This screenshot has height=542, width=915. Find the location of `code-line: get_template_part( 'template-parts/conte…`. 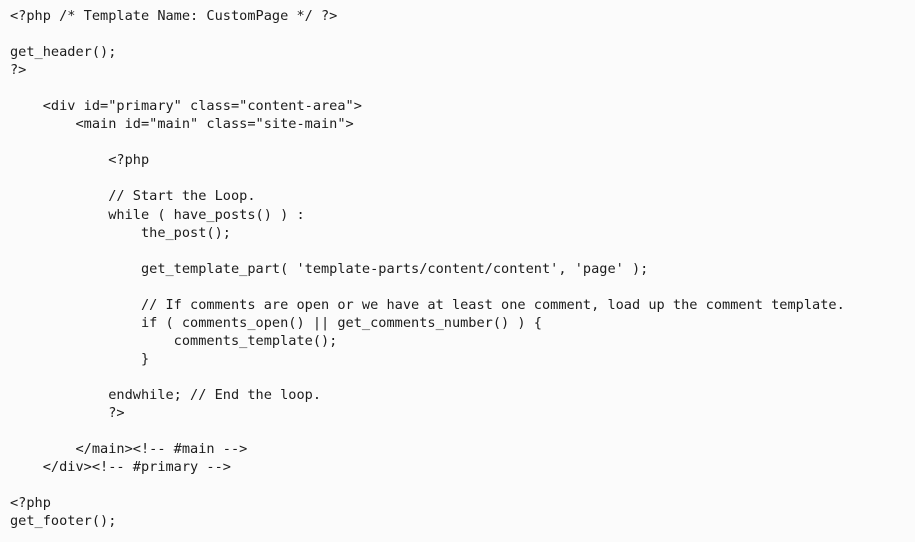

code-line: get_template_part( 'template-parts/conte… is located at coordinates (329, 268).